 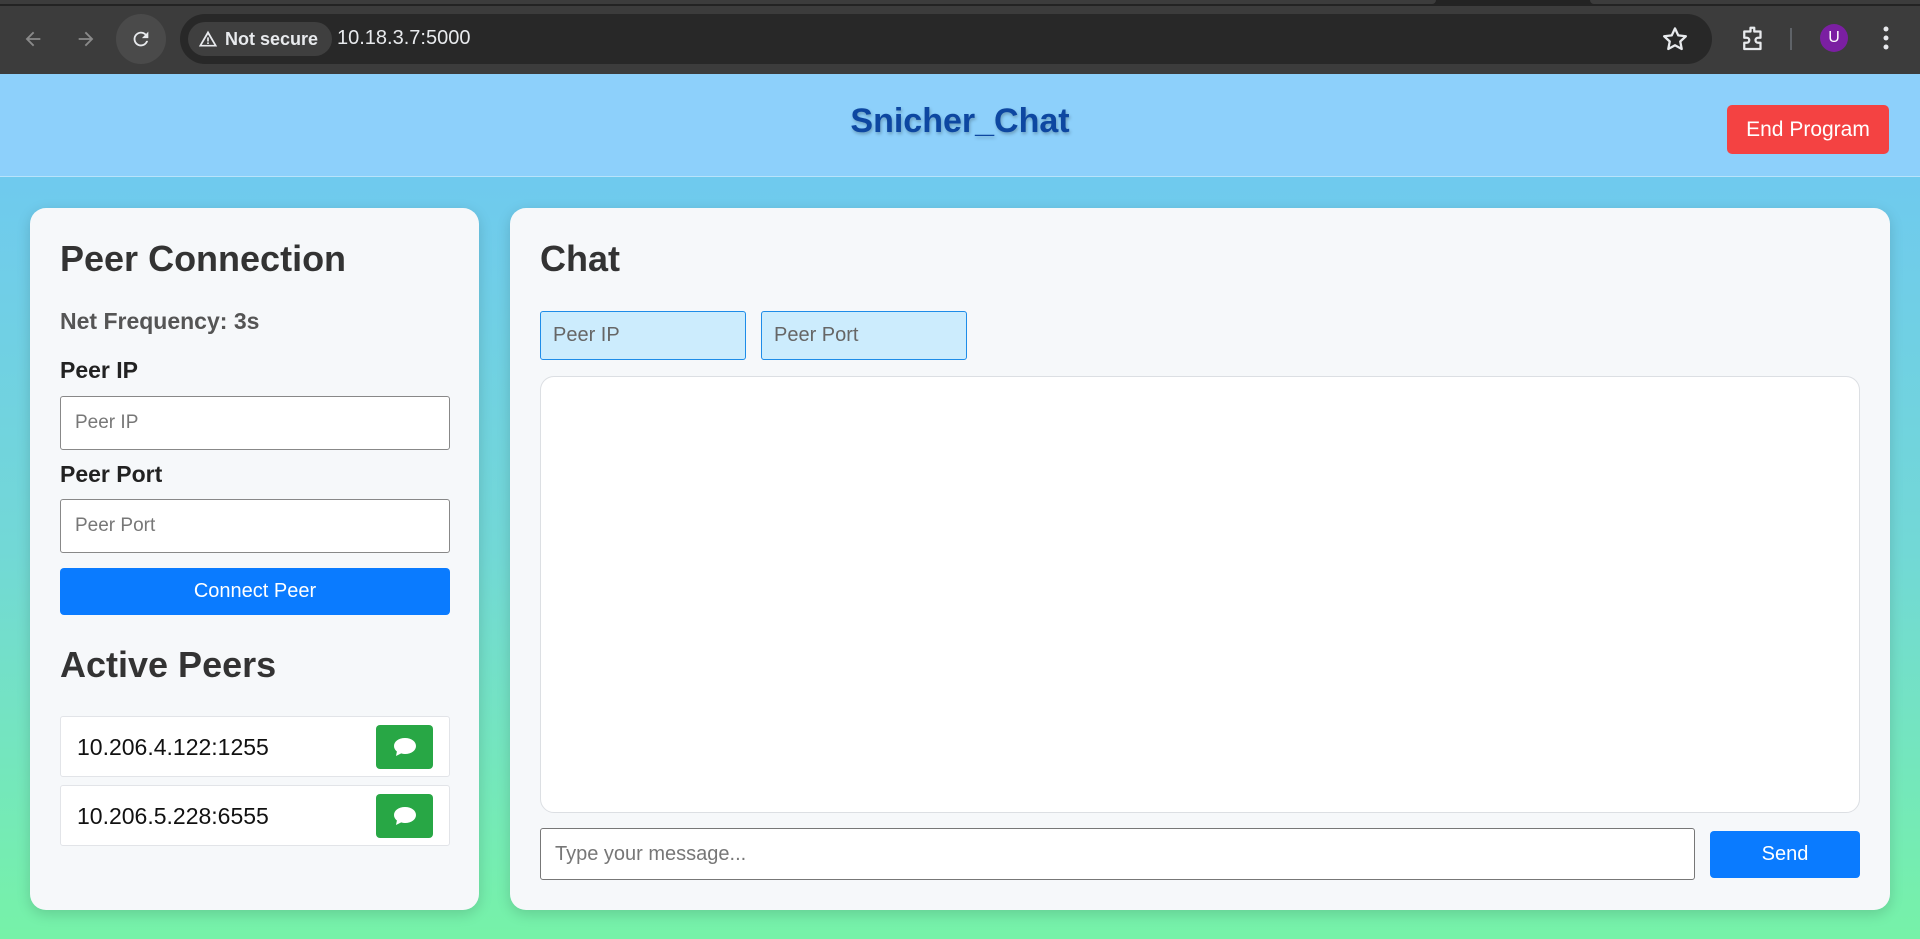 I want to click on profile-avatar: U, so click(x=1834, y=38).